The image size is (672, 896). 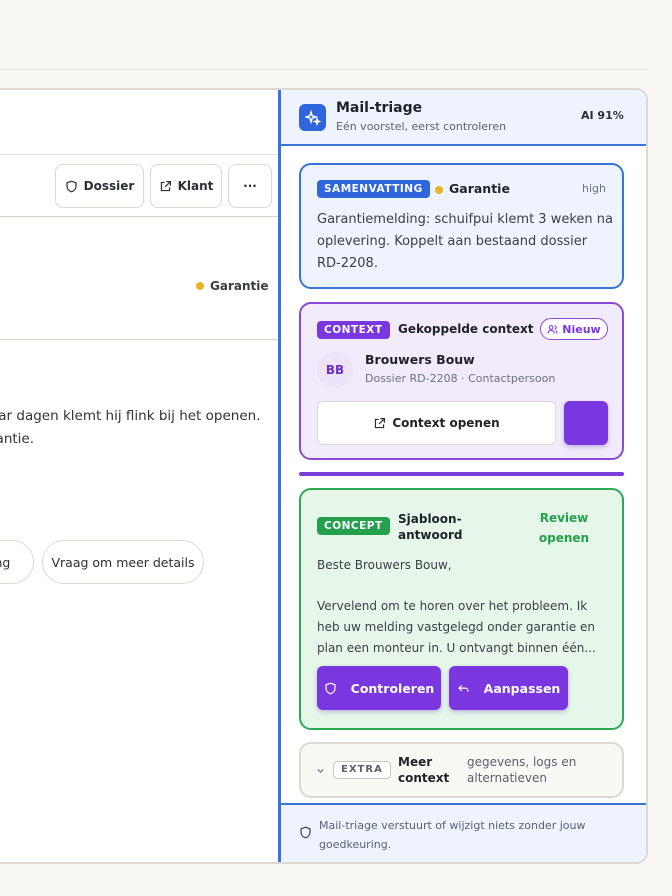 I want to click on card-divider, so click(x=461, y=474).